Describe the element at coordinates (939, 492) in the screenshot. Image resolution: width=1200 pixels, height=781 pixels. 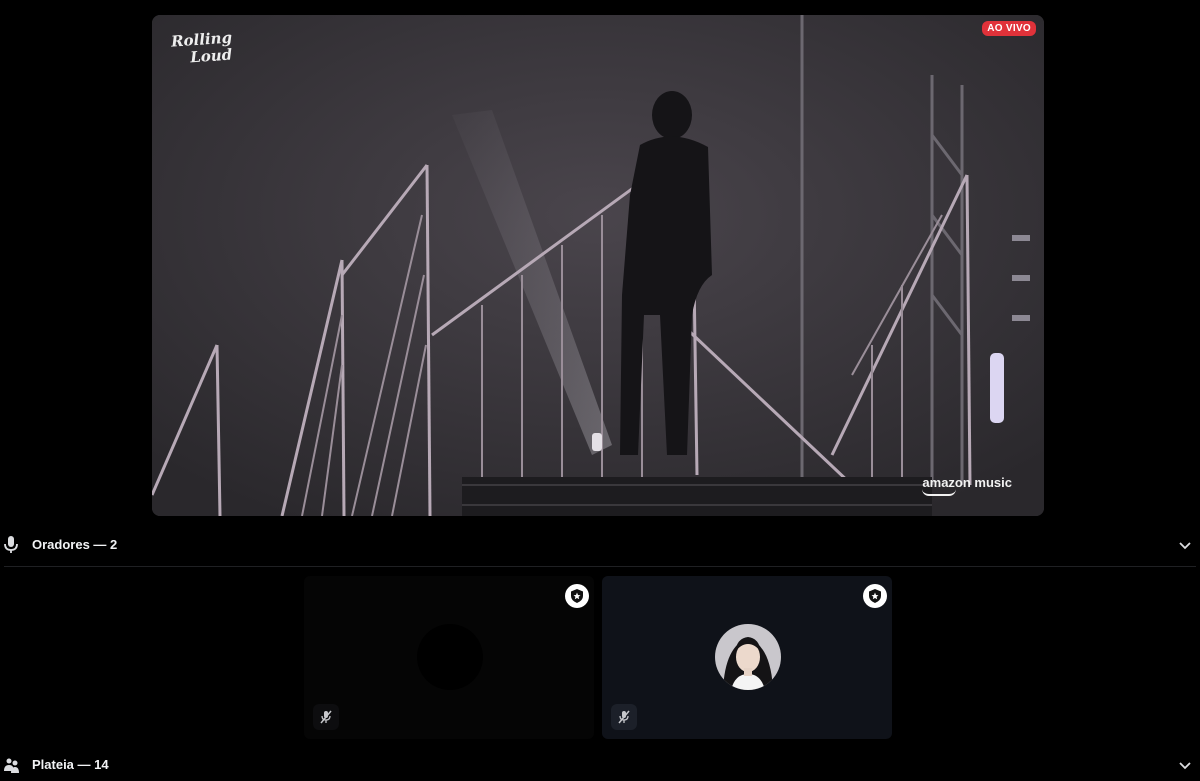
I see `sponsor-smile-mark` at that location.